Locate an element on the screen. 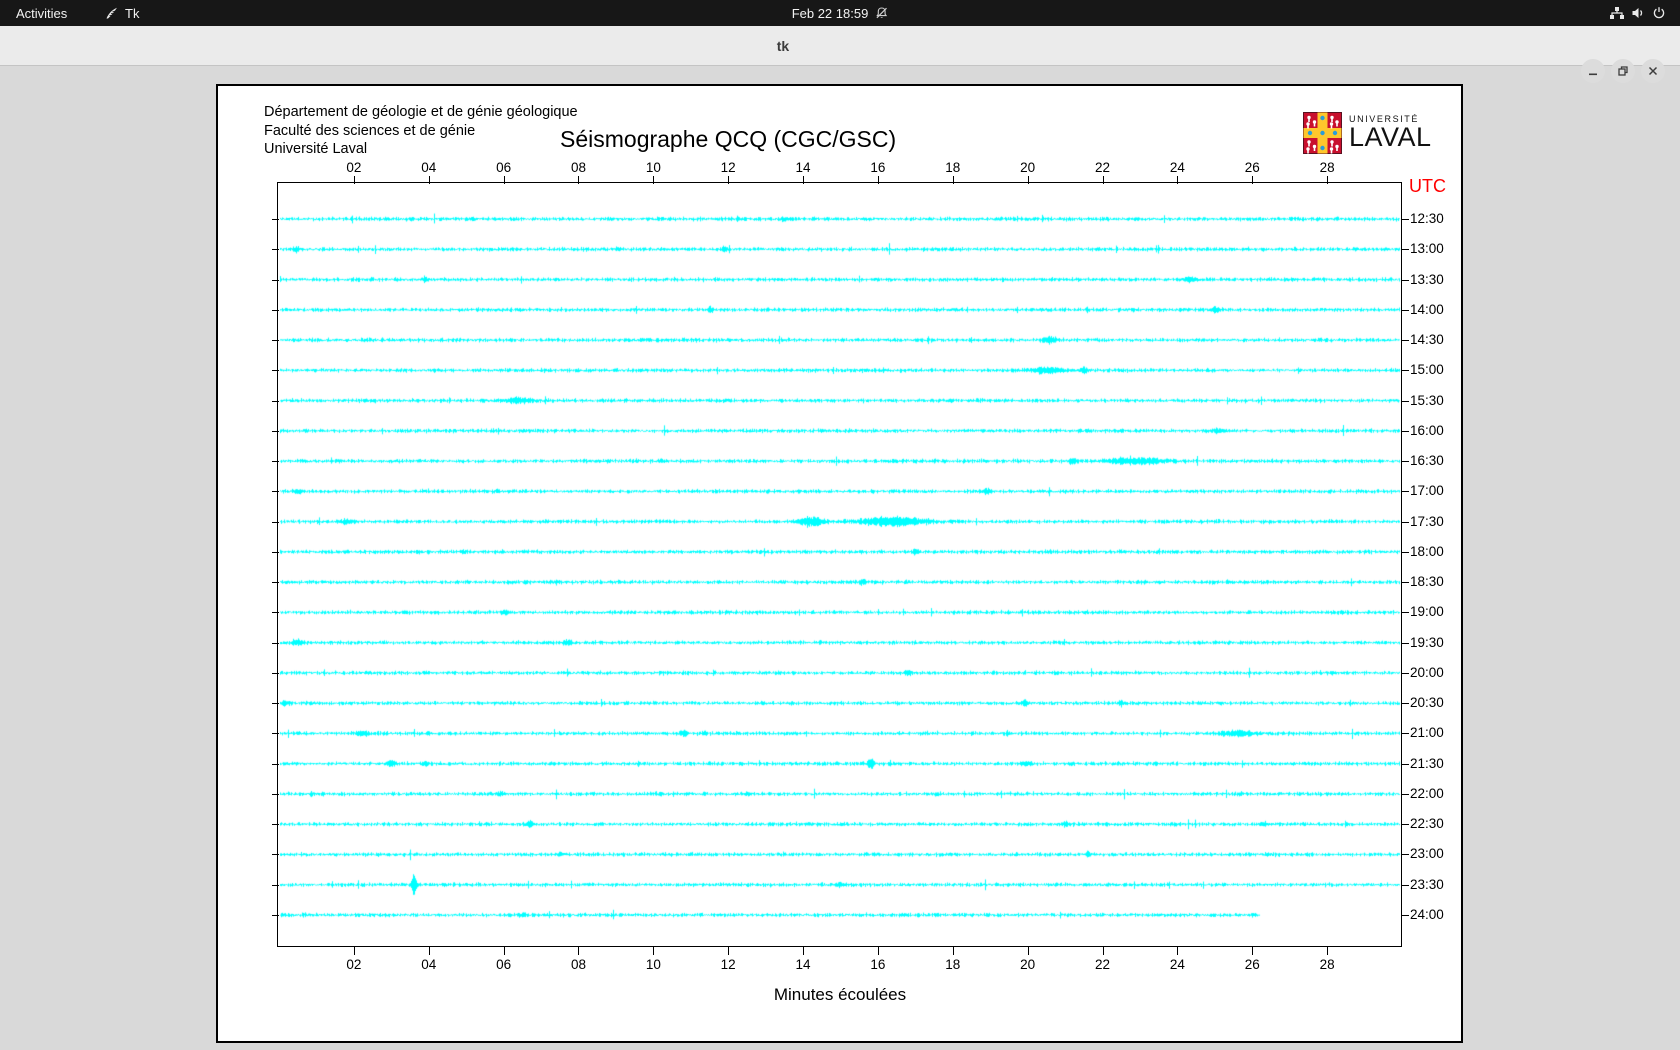 This screenshot has width=1680, height=1050. x-tick-label-bottom: 12 is located at coordinates (728, 964).